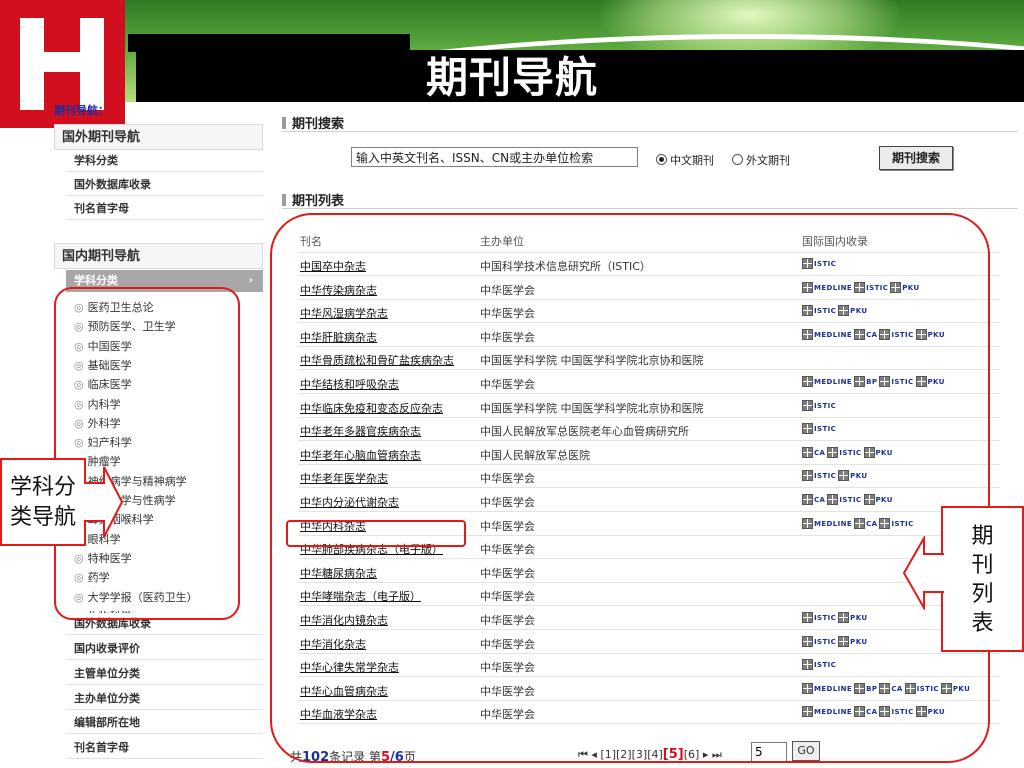 This screenshot has height=768, width=1024. I want to click on journal-list-callout: 期刊列表, so click(982, 579).